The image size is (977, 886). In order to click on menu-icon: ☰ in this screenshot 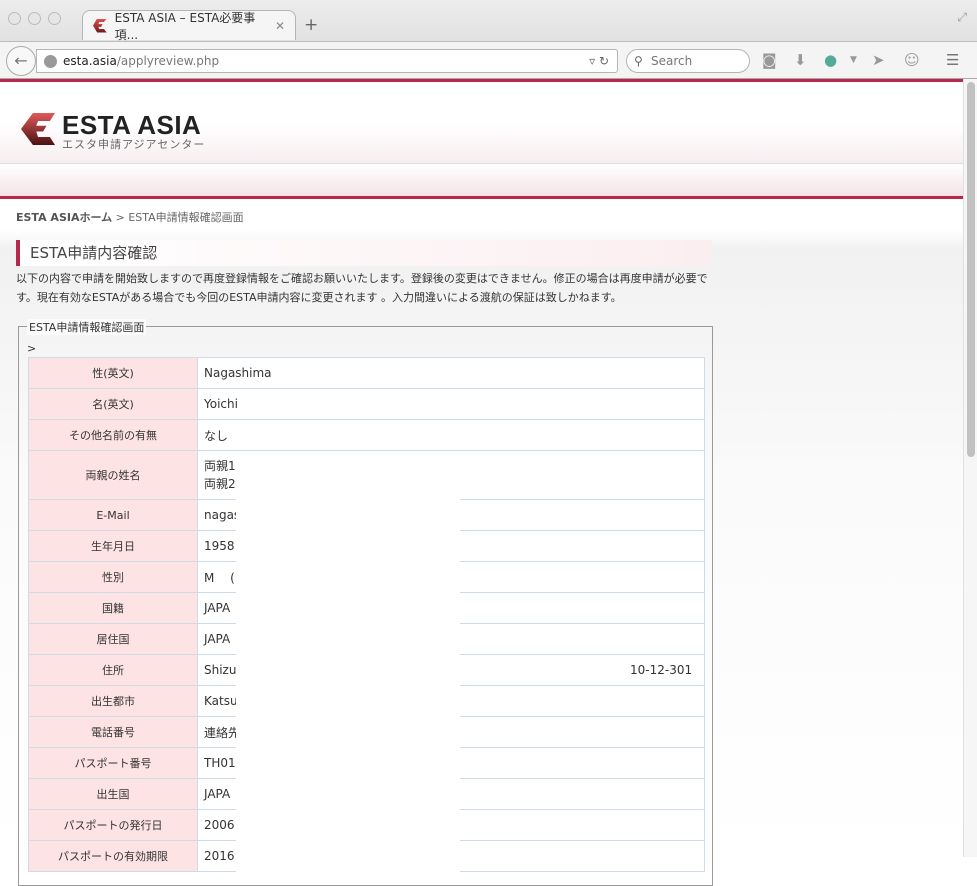, I will do `click(952, 60)`.